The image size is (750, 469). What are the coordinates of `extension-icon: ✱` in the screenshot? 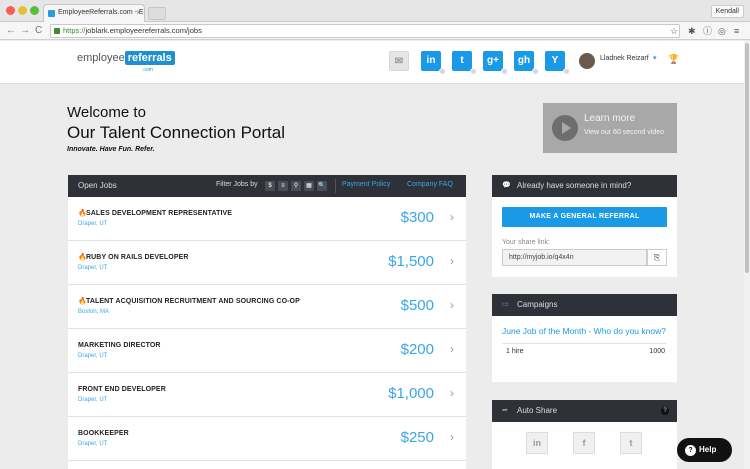 It's located at (692, 31).